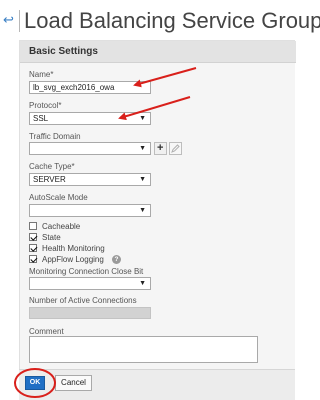 The height and width of the screenshot is (400, 320). What do you see at coordinates (90, 283) in the screenshot?
I see `monitoring-close-bit-select: ▼` at bounding box center [90, 283].